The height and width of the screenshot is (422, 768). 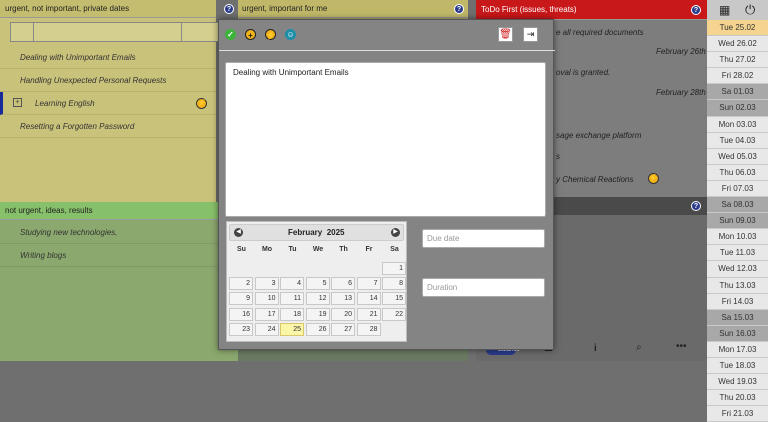 What do you see at coordinates (598, 135) in the screenshot?
I see `list-item: sage exchange platform` at bounding box center [598, 135].